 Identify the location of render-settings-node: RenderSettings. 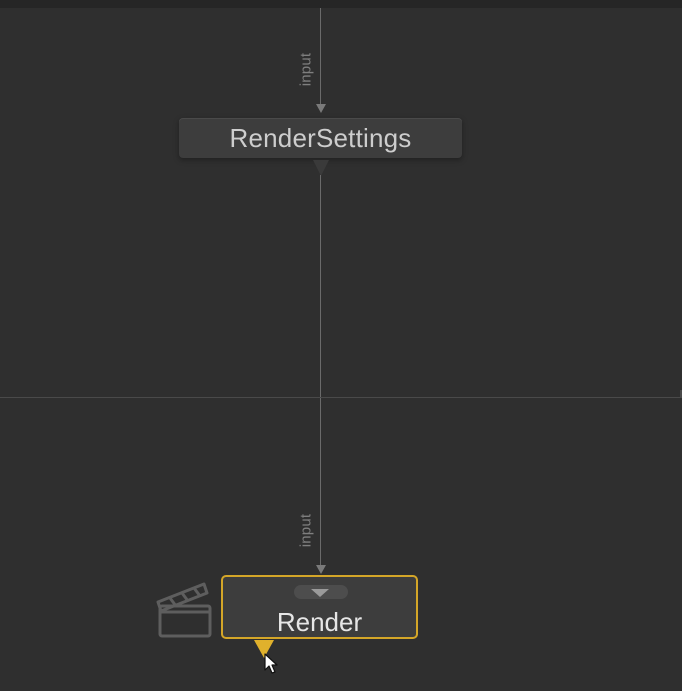
(320, 138).